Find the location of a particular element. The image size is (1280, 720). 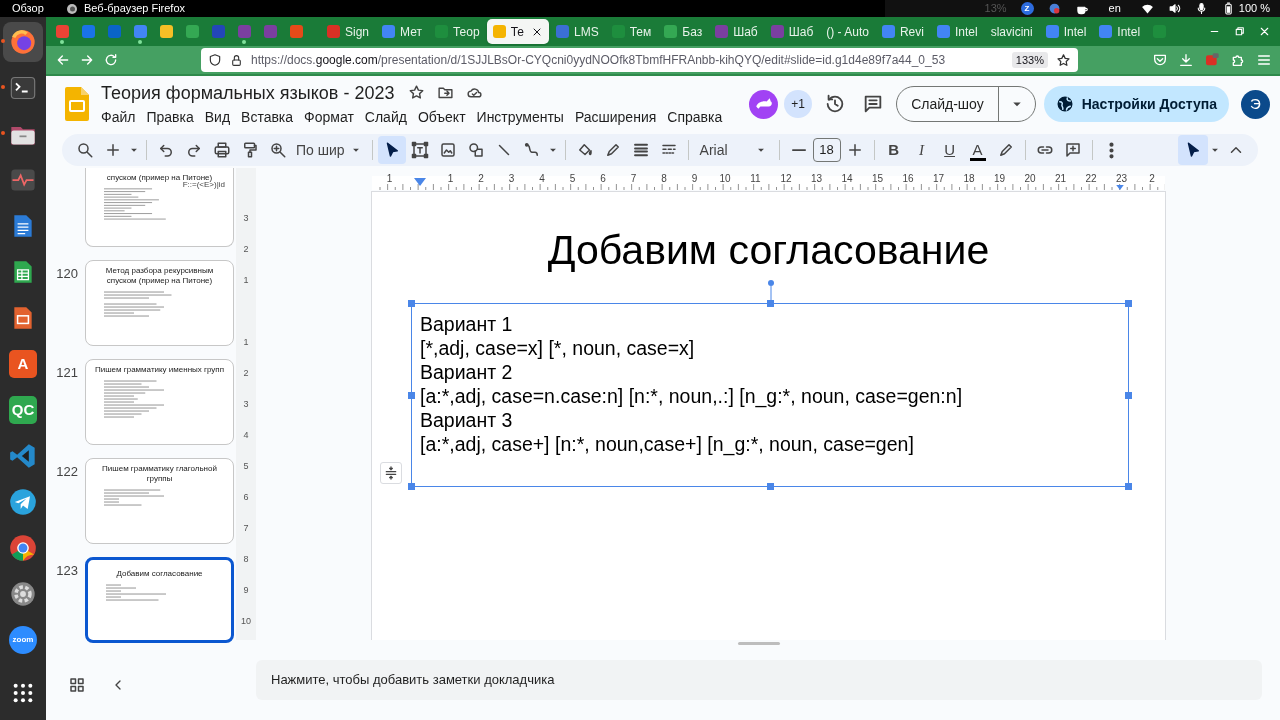

ruler-label: 23 is located at coordinates (1121, 178).